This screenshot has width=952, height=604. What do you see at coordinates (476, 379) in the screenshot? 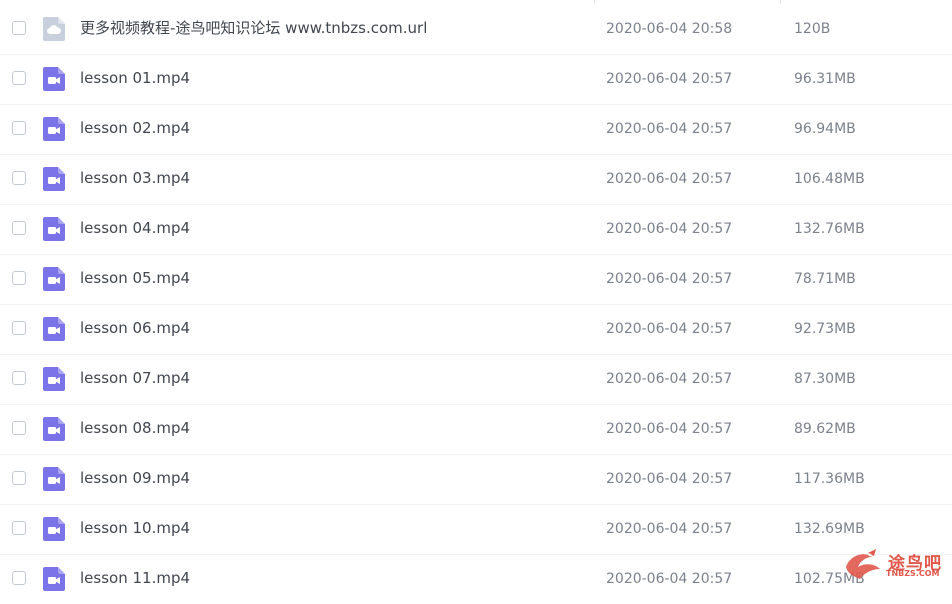
I see `file-row: lesson 07.mp4 2020-06-04 20:57 87.30MB` at bounding box center [476, 379].